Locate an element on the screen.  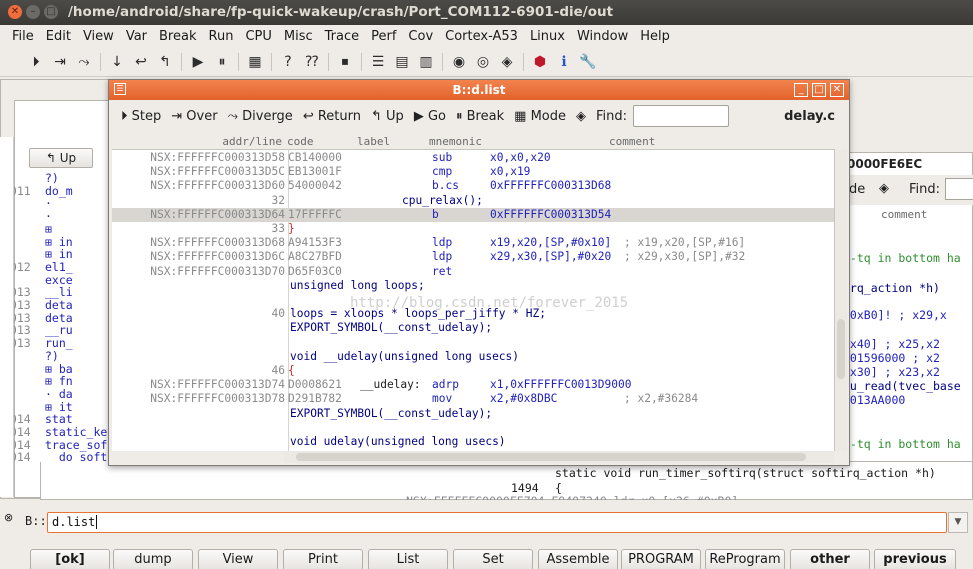
right-mode-icon: ◈ is located at coordinates (884, 188).